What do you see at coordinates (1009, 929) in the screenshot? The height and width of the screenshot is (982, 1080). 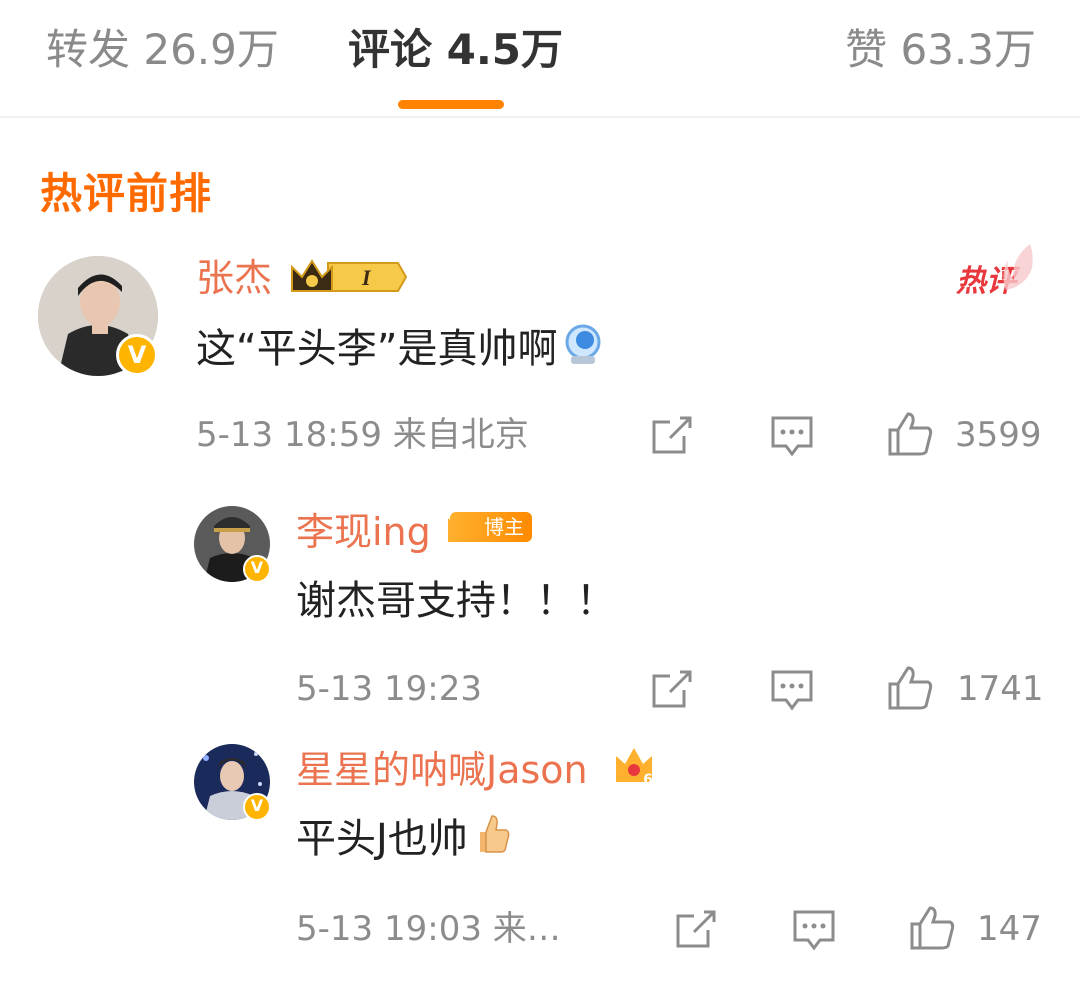 I see `like-count: 147` at bounding box center [1009, 929].